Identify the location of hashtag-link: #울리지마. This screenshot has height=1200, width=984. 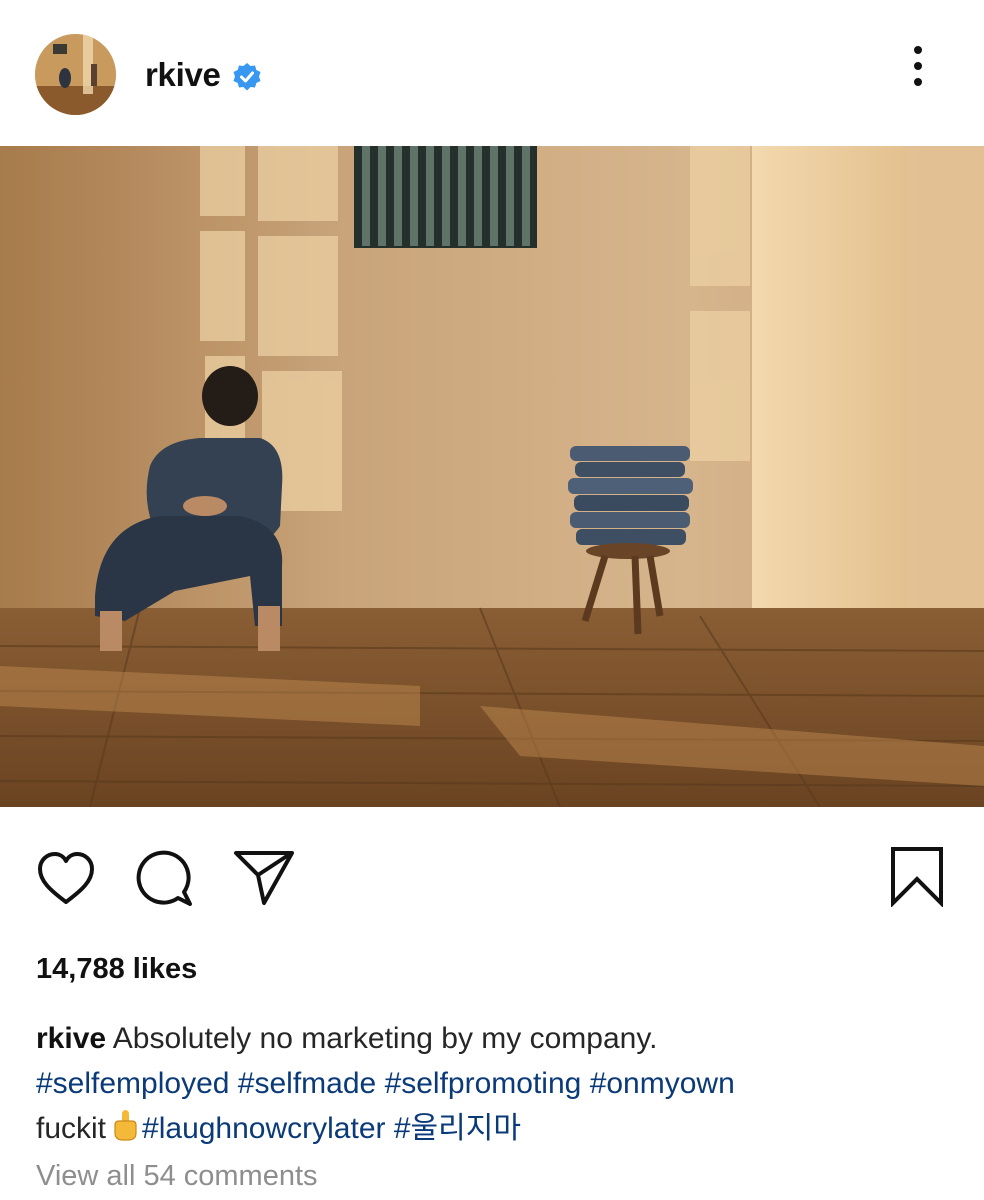
(457, 1128).